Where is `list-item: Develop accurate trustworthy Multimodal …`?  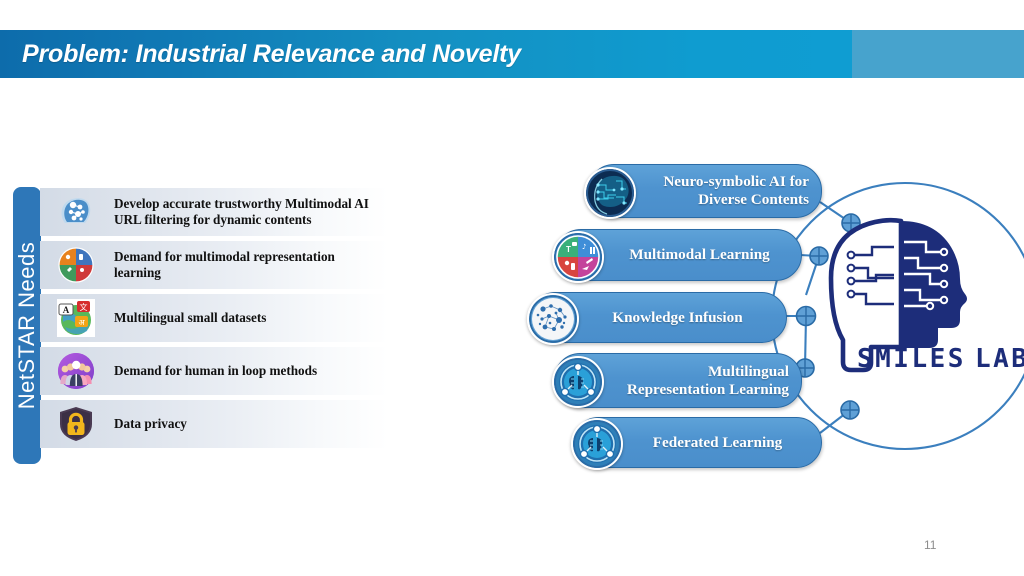
list-item: Develop accurate trustworthy Multimodal … is located at coordinates (214, 212).